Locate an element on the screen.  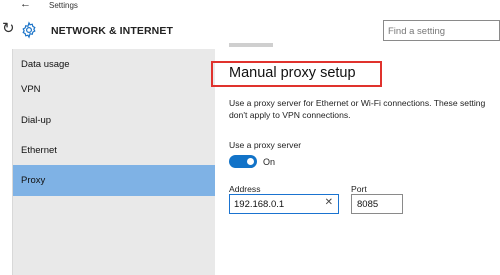
description-line-2: don't apply to VPN connections. is located at coordinates (290, 115).